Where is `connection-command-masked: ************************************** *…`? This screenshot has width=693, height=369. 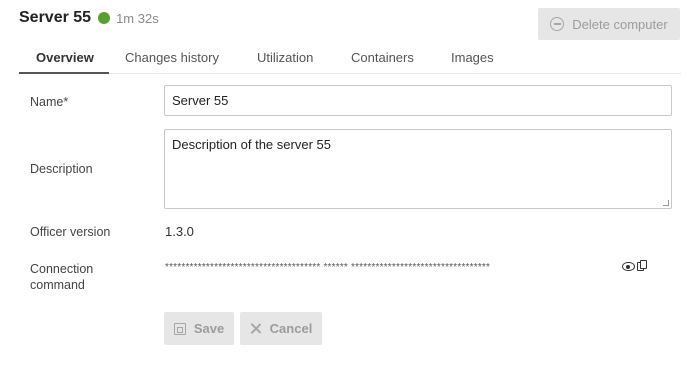
connection-command-masked: ************************************** *… is located at coordinates (328, 267).